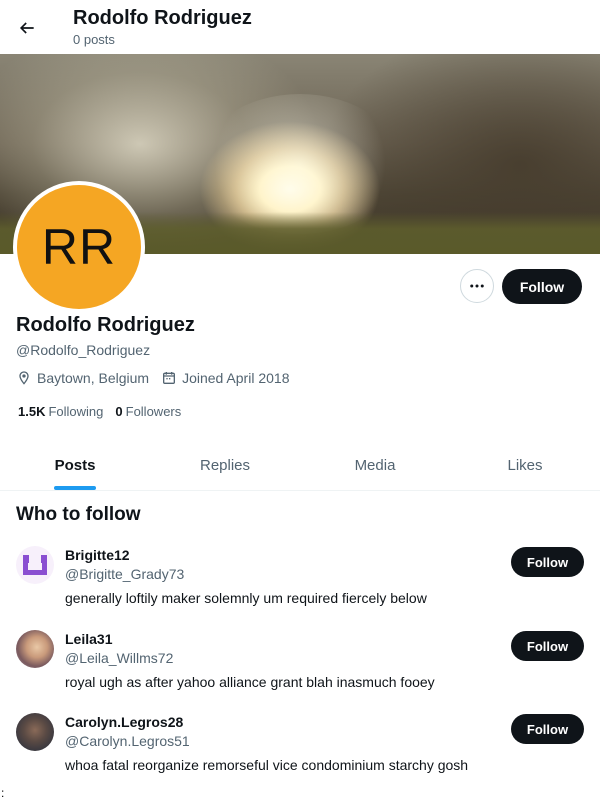  I want to click on header-post-count: 0 posts, so click(94, 39).